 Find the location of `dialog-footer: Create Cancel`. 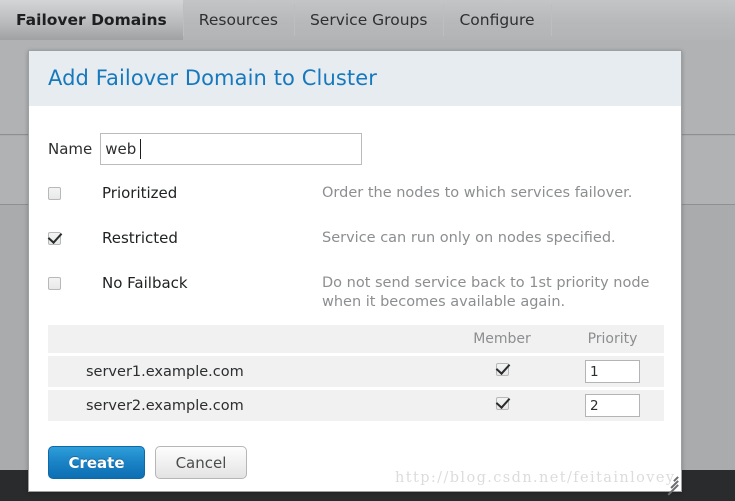

dialog-footer: Create Cancel is located at coordinates (355, 462).